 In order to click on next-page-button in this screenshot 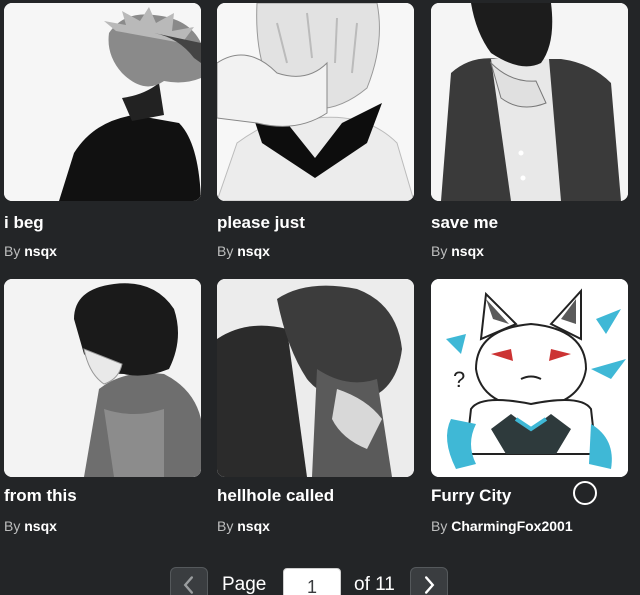, I will do `click(429, 581)`.